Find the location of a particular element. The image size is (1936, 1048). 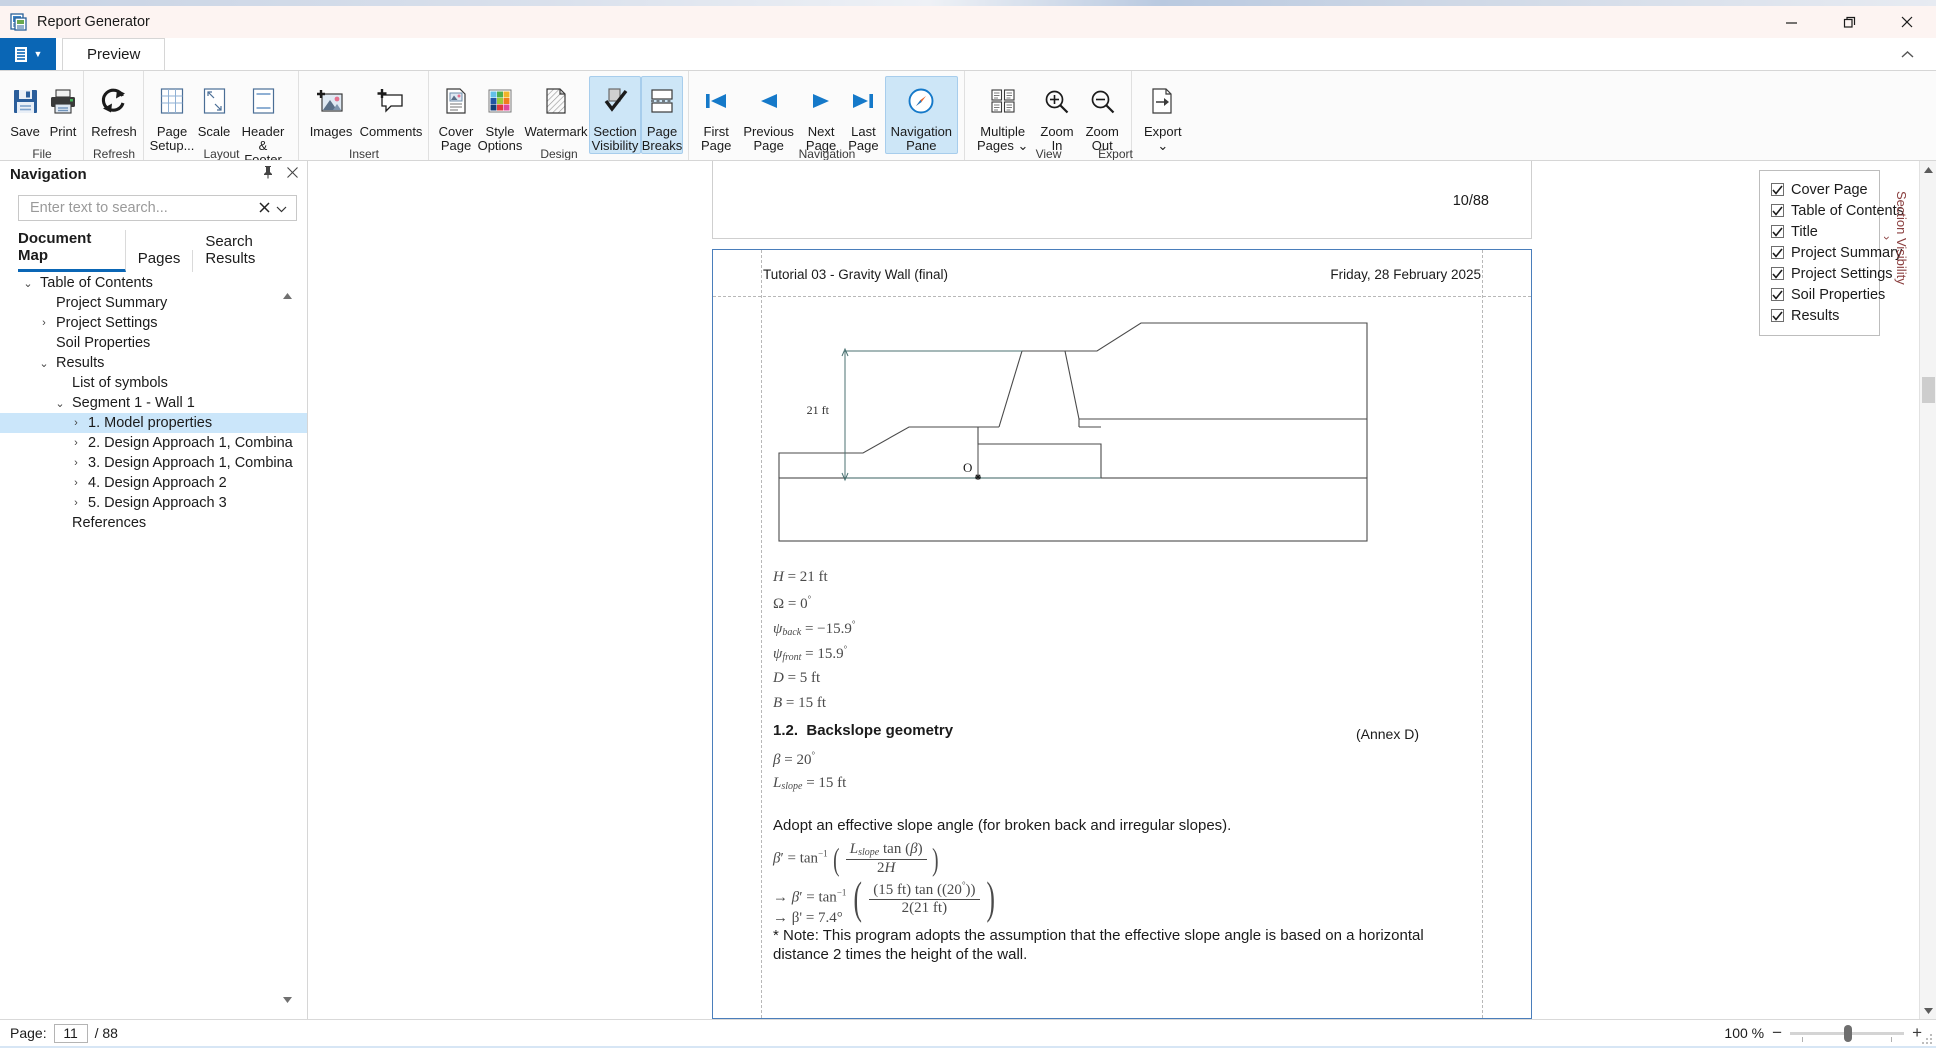

navigation-pane-icon is located at coordinates (921, 101).